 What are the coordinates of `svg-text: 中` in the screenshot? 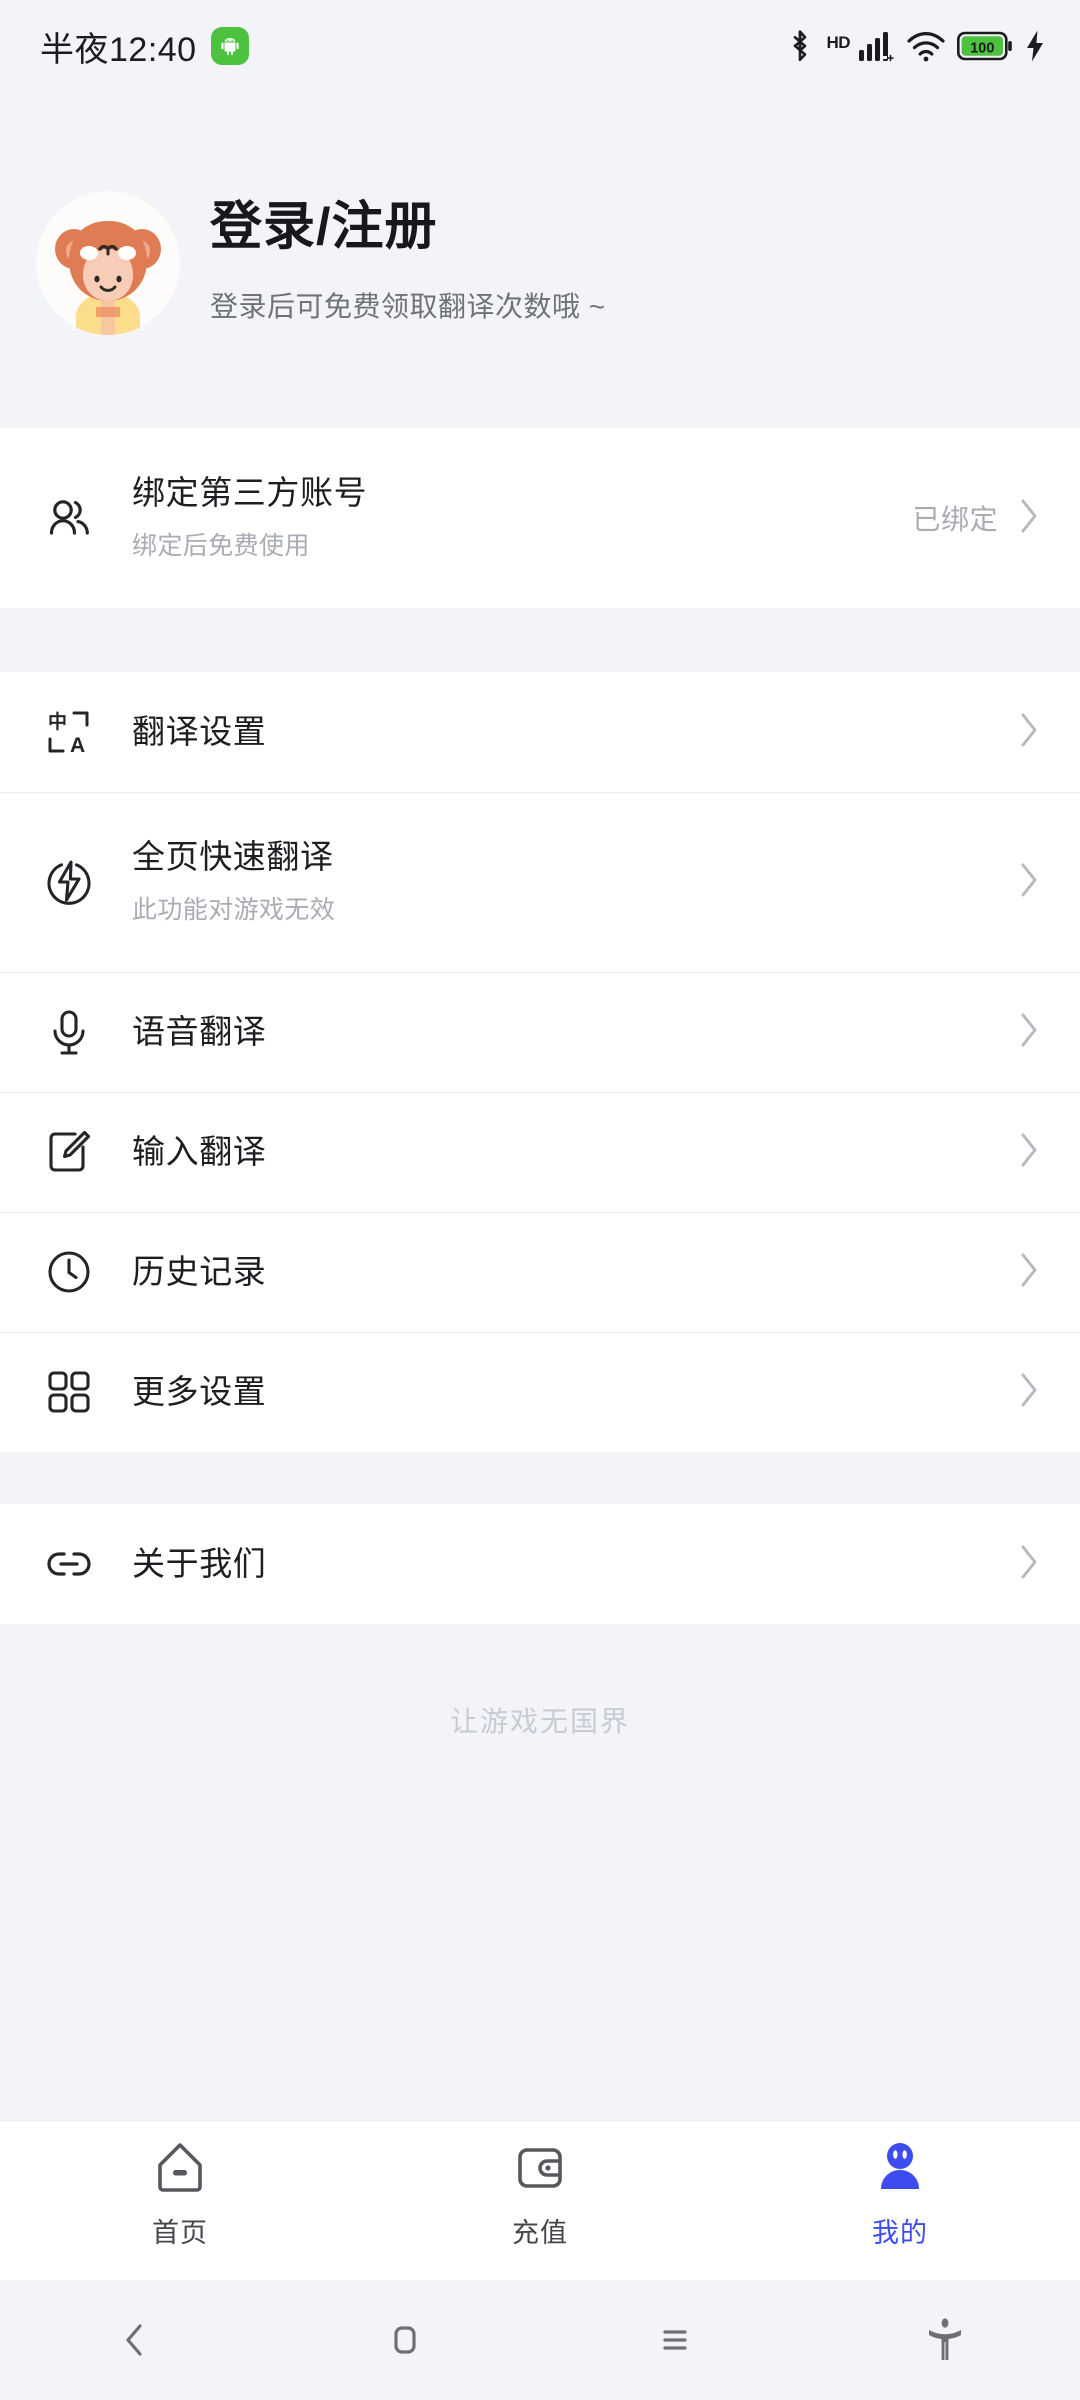 It's located at (57, 721).